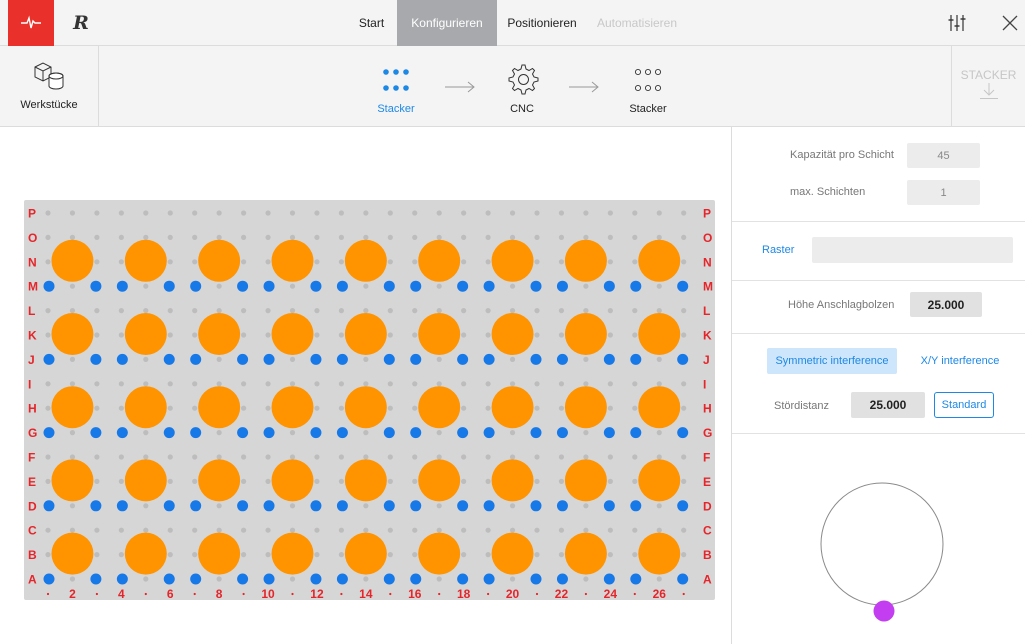 This screenshot has height=644, width=1025. I want to click on rotation-handle, so click(884, 611).